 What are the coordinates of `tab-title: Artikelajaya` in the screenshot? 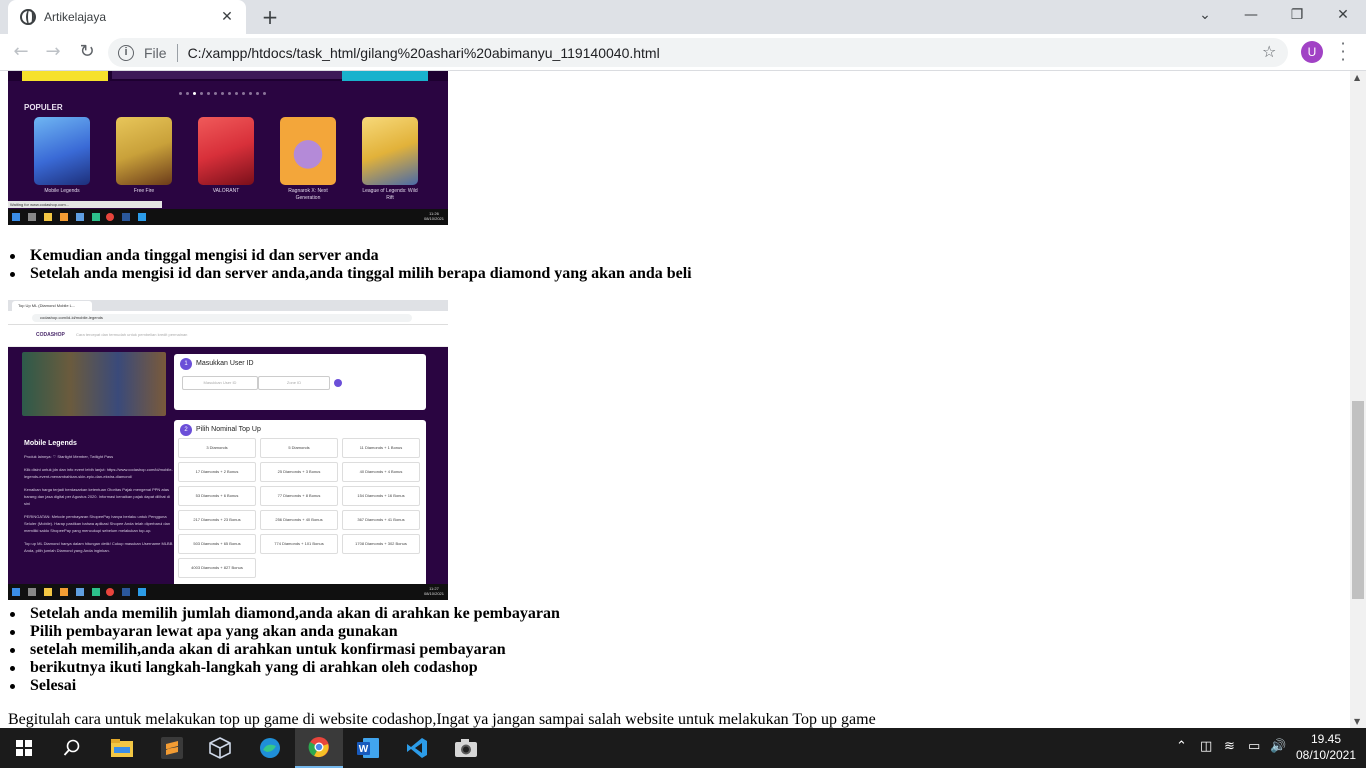 It's located at (75, 17).